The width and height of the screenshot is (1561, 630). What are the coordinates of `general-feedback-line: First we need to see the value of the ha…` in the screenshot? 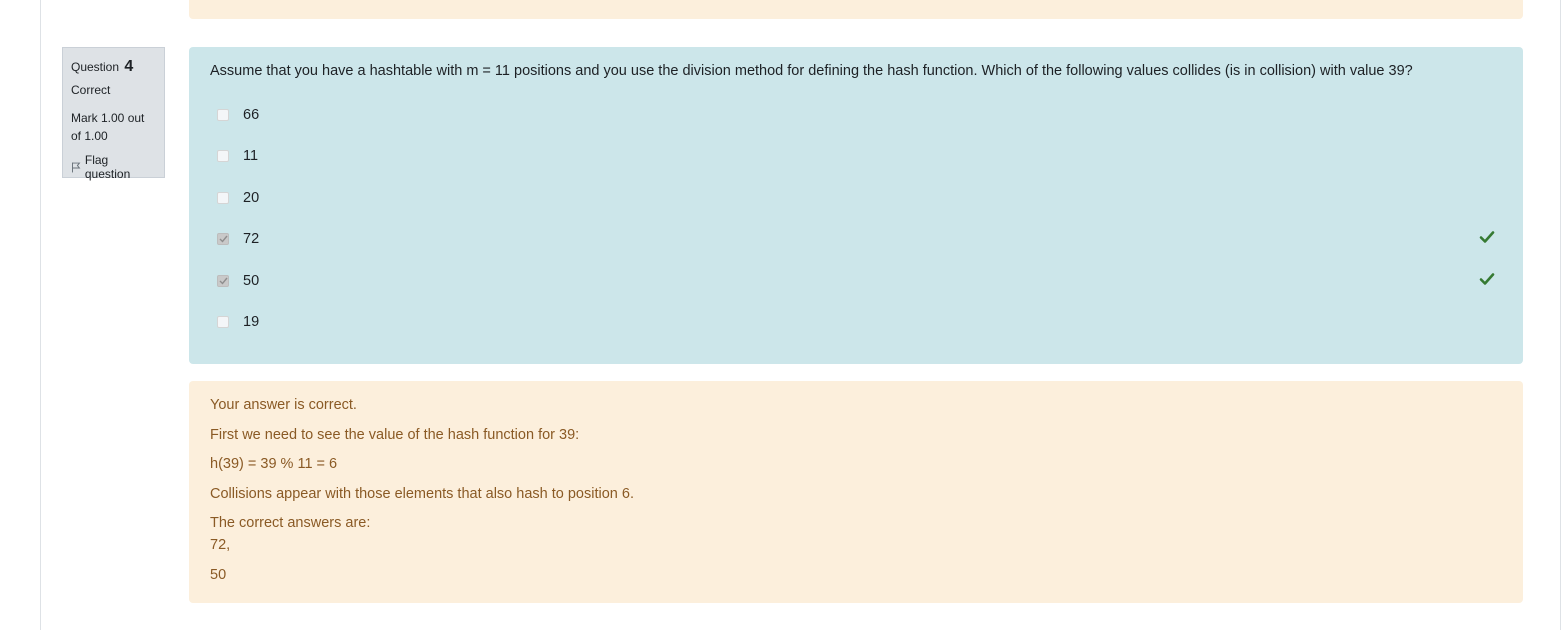 It's located at (395, 435).